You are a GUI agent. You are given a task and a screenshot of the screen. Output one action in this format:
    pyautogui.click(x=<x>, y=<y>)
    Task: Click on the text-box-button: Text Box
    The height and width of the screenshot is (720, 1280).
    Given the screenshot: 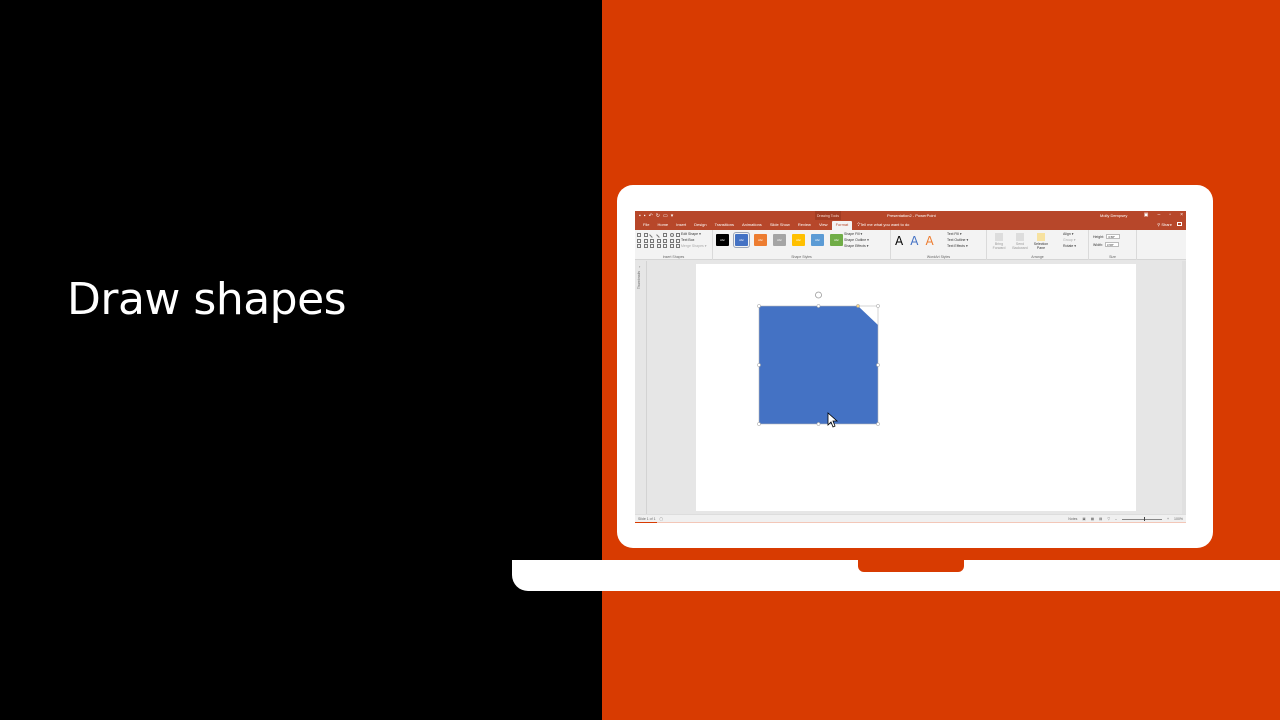 What is the action you would take?
    pyautogui.click(x=694, y=240)
    